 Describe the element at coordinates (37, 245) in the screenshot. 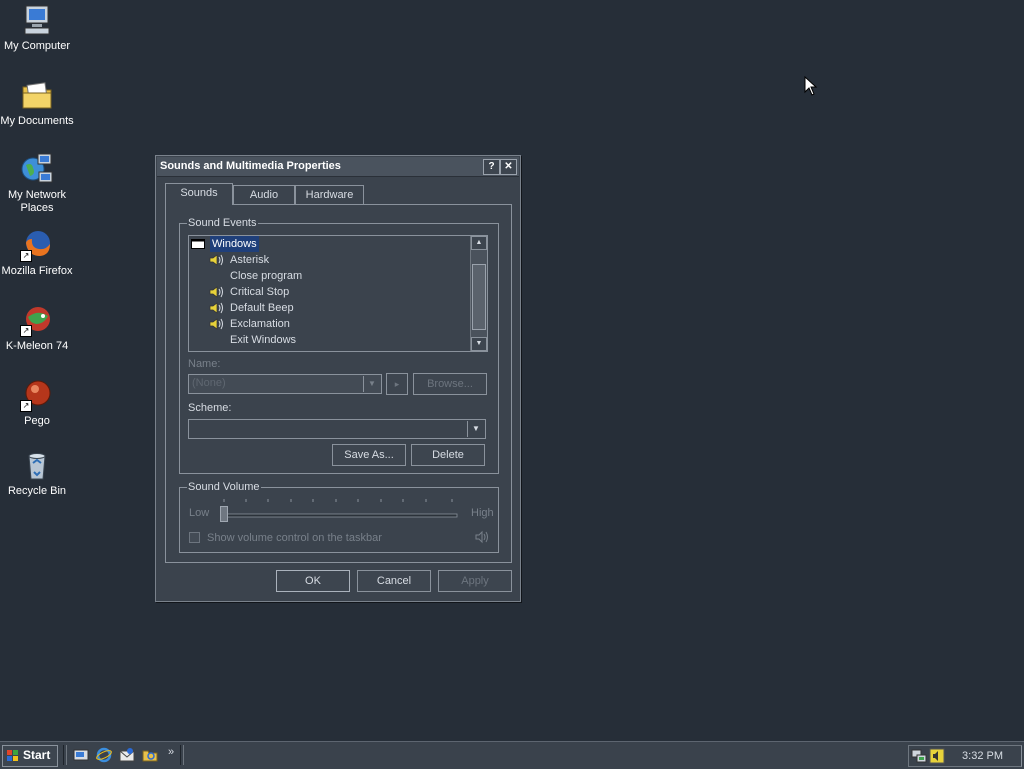

I see `firefox-icon: ↗` at that location.